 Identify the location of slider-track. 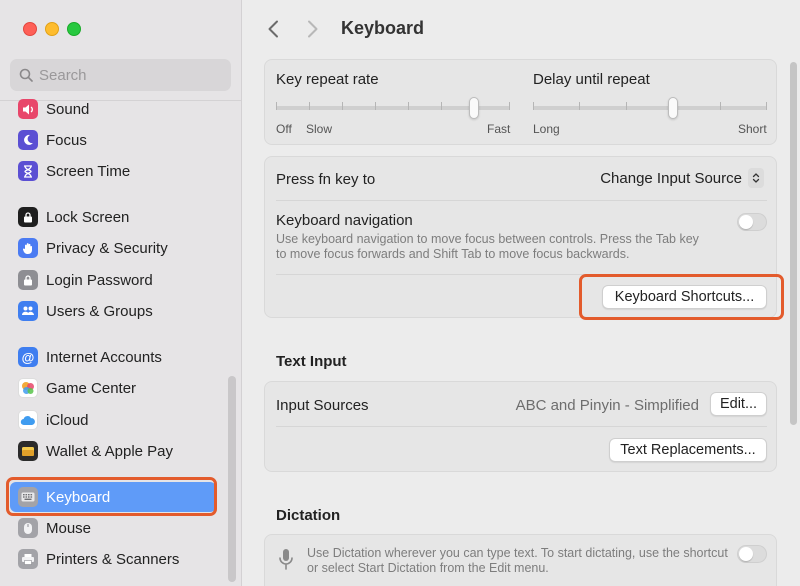
(650, 108).